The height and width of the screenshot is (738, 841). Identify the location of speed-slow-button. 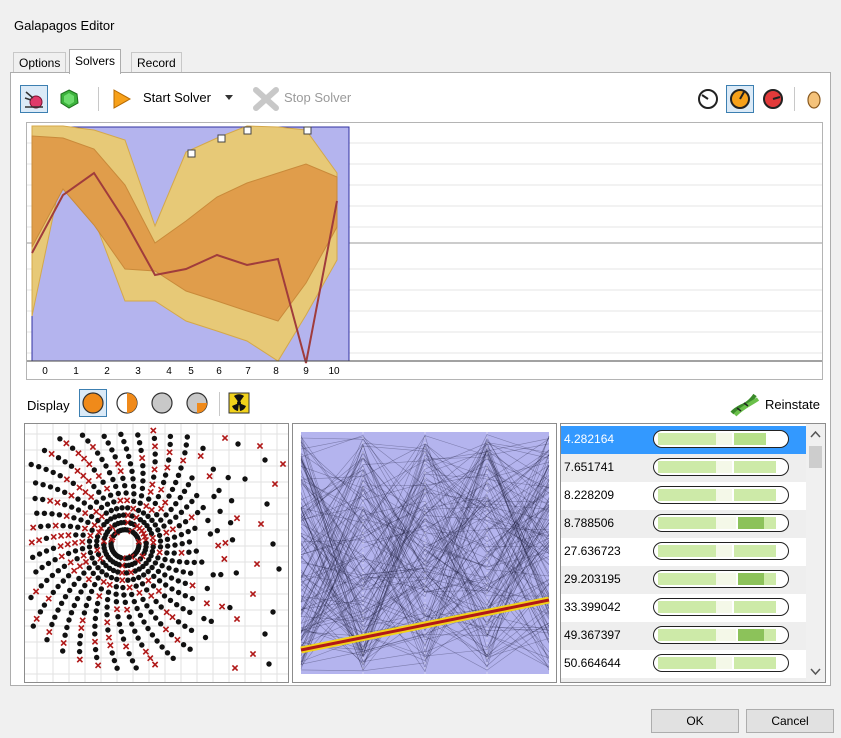
(708, 99).